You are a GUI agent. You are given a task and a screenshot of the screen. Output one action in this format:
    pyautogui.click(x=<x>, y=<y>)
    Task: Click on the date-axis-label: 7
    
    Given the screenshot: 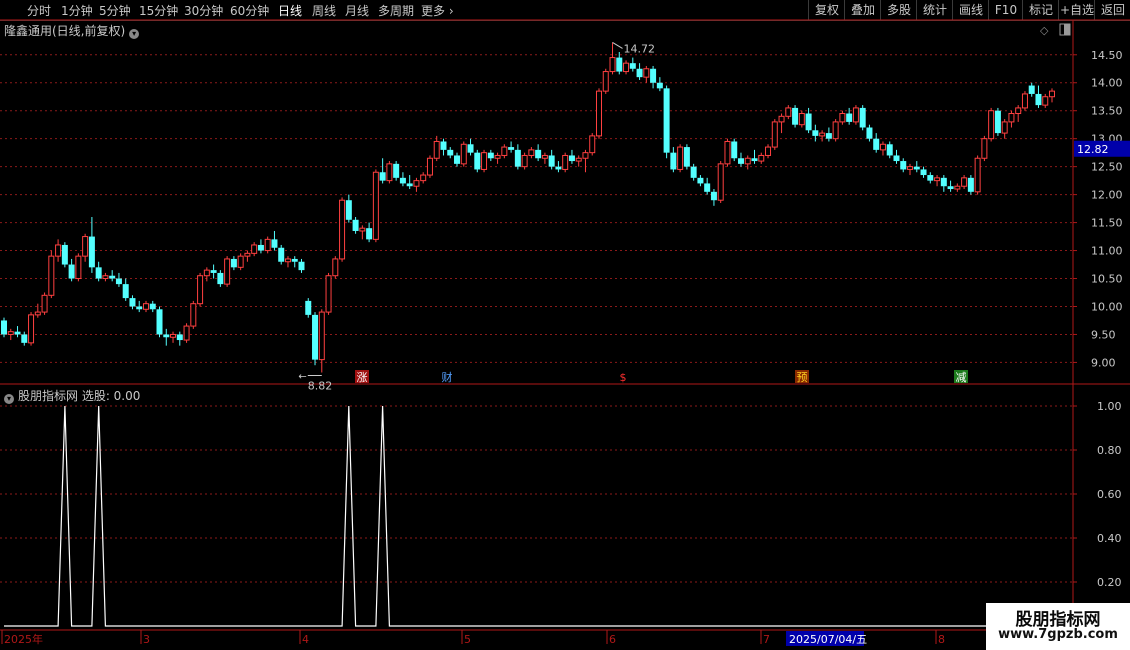 What is the action you would take?
    pyautogui.click(x=766, y=639)
    